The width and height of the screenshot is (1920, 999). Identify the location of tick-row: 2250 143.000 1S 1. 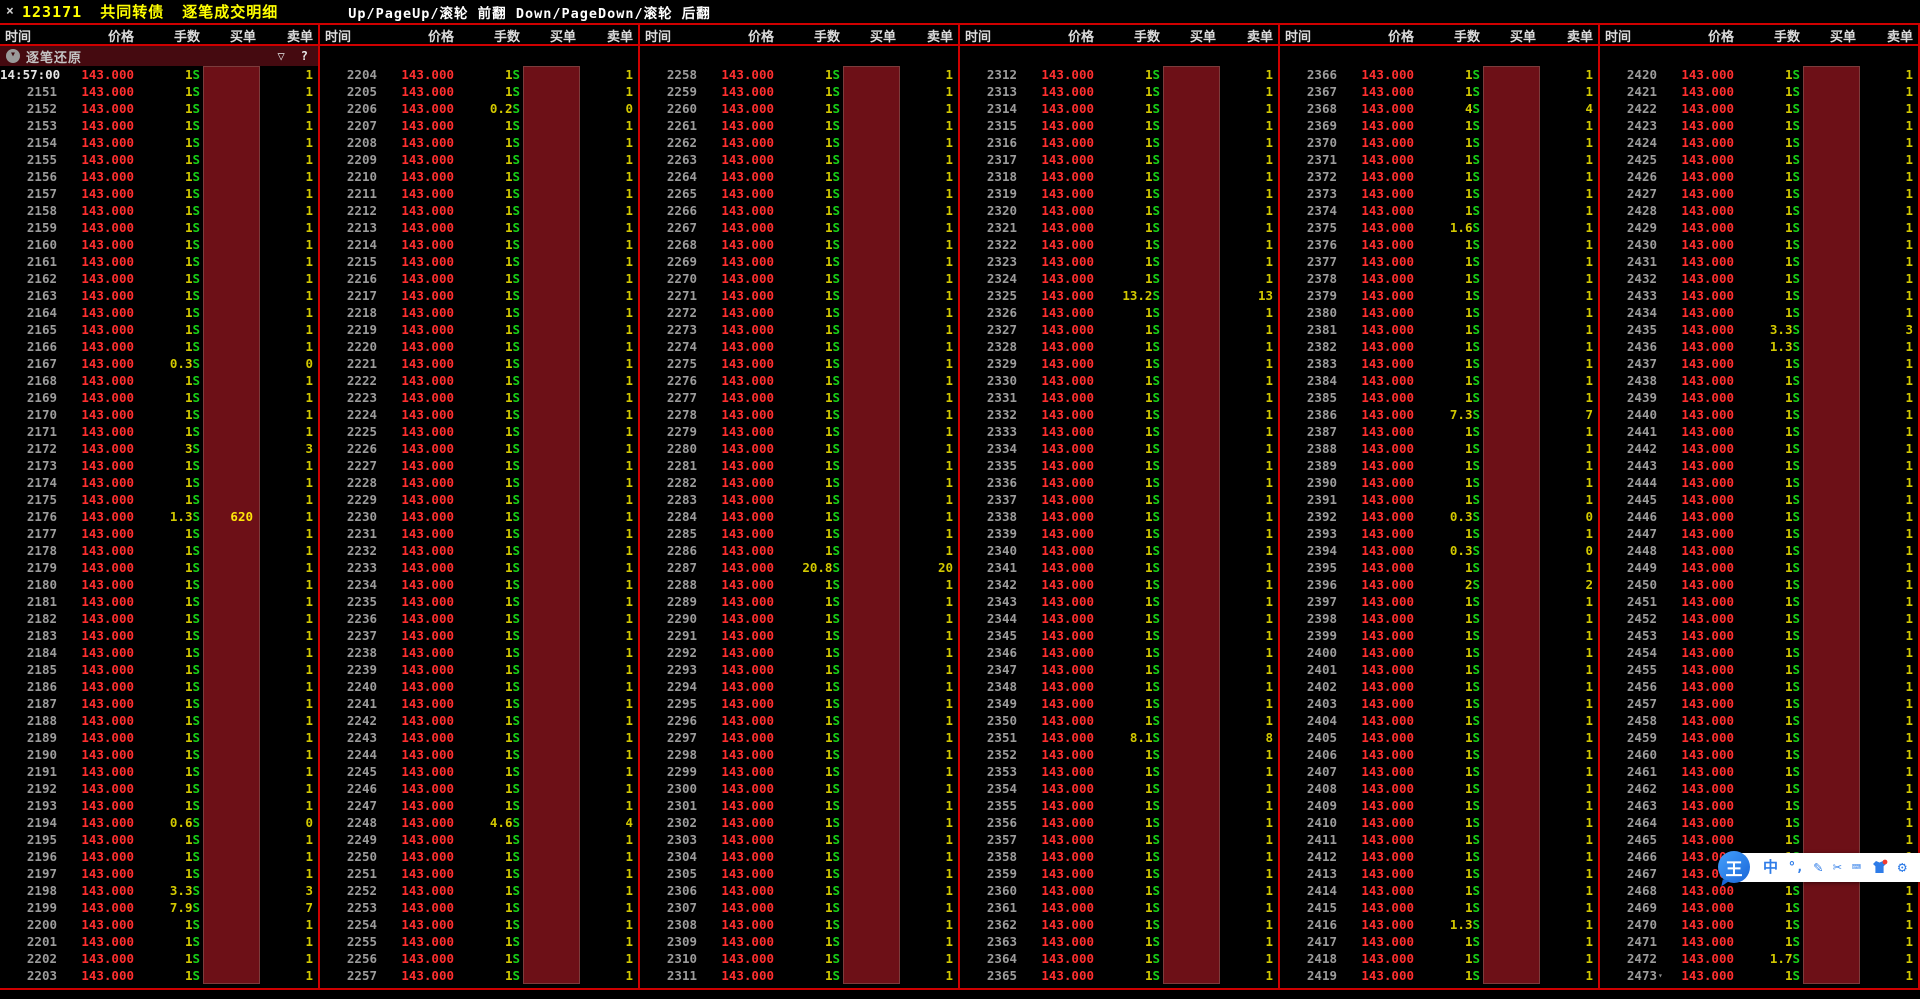
(479, 856).